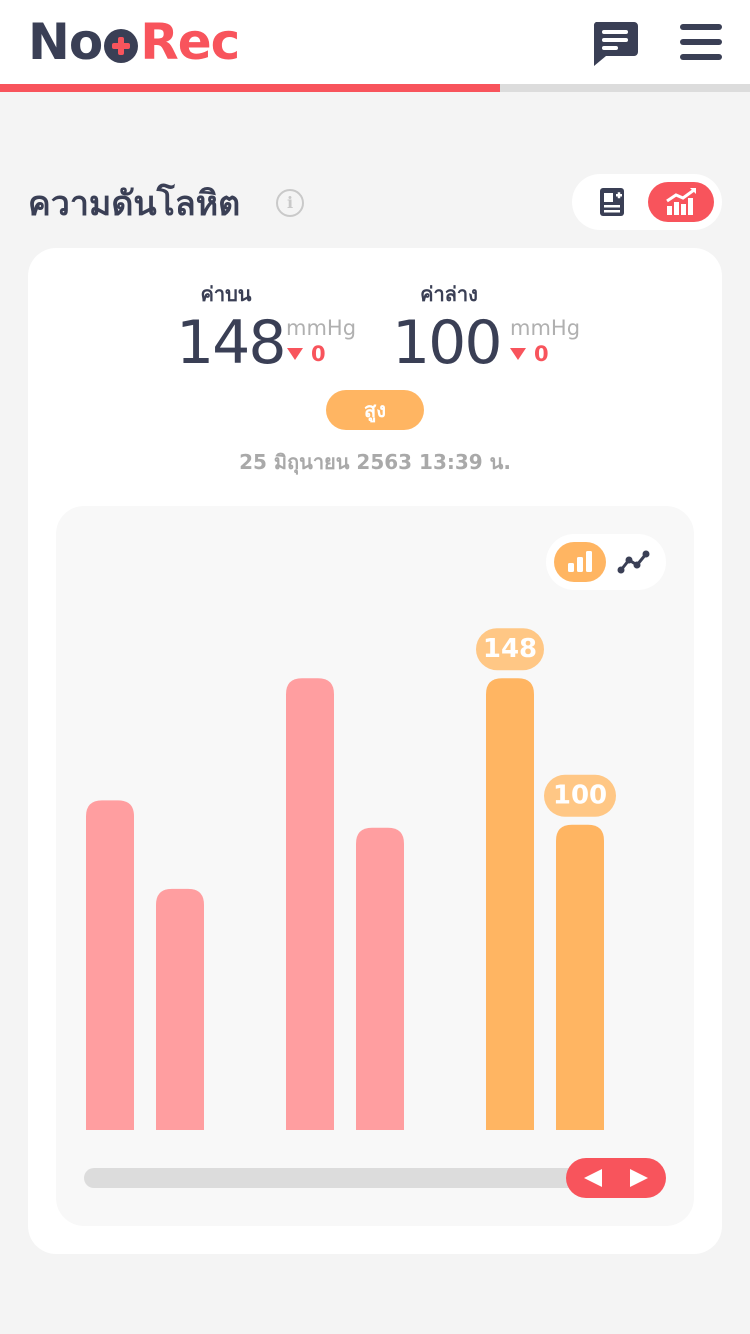 The height and width of the screenshot is (1334, 750). I want to click on page-title: ความดันโลหิต, so click(134, 204).